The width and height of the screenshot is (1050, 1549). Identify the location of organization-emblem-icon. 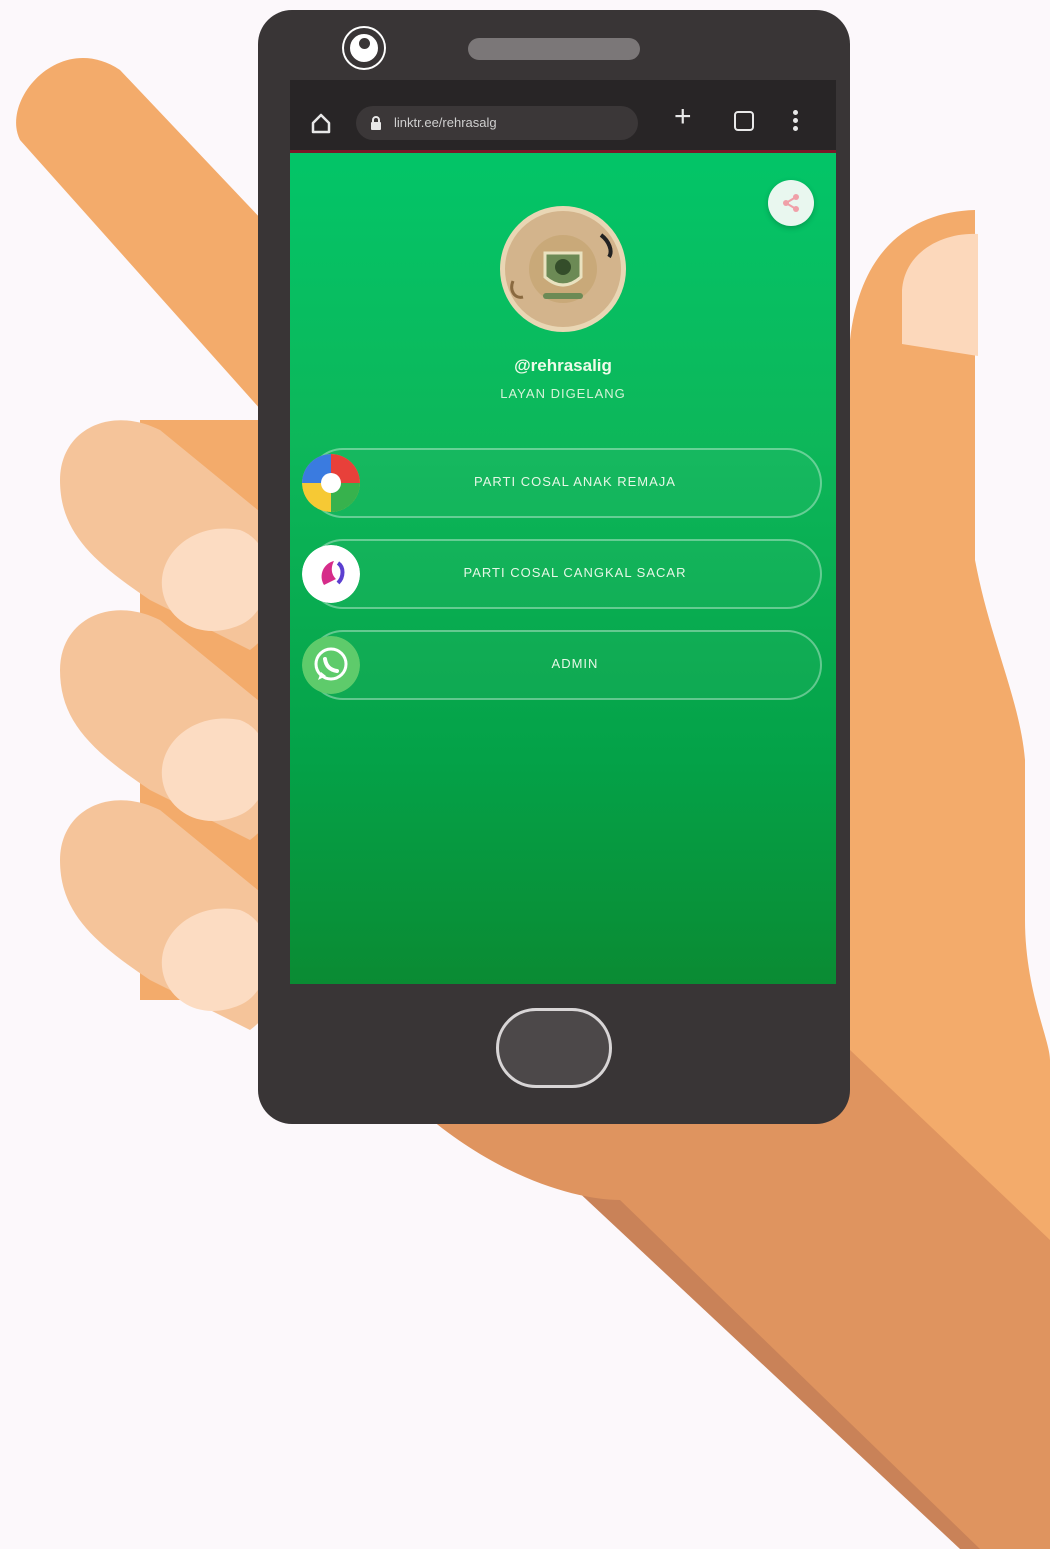
(561, 268).